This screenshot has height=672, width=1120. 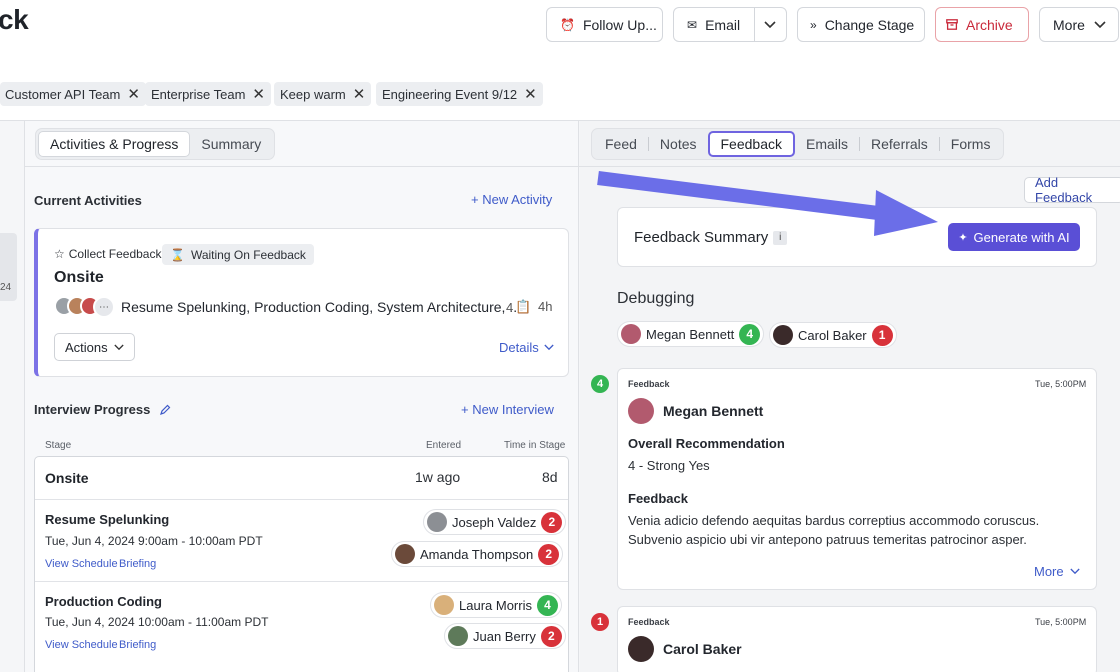 I want to click on interviewer-chip: Laura Morris 4, so click(x=496, y=605).